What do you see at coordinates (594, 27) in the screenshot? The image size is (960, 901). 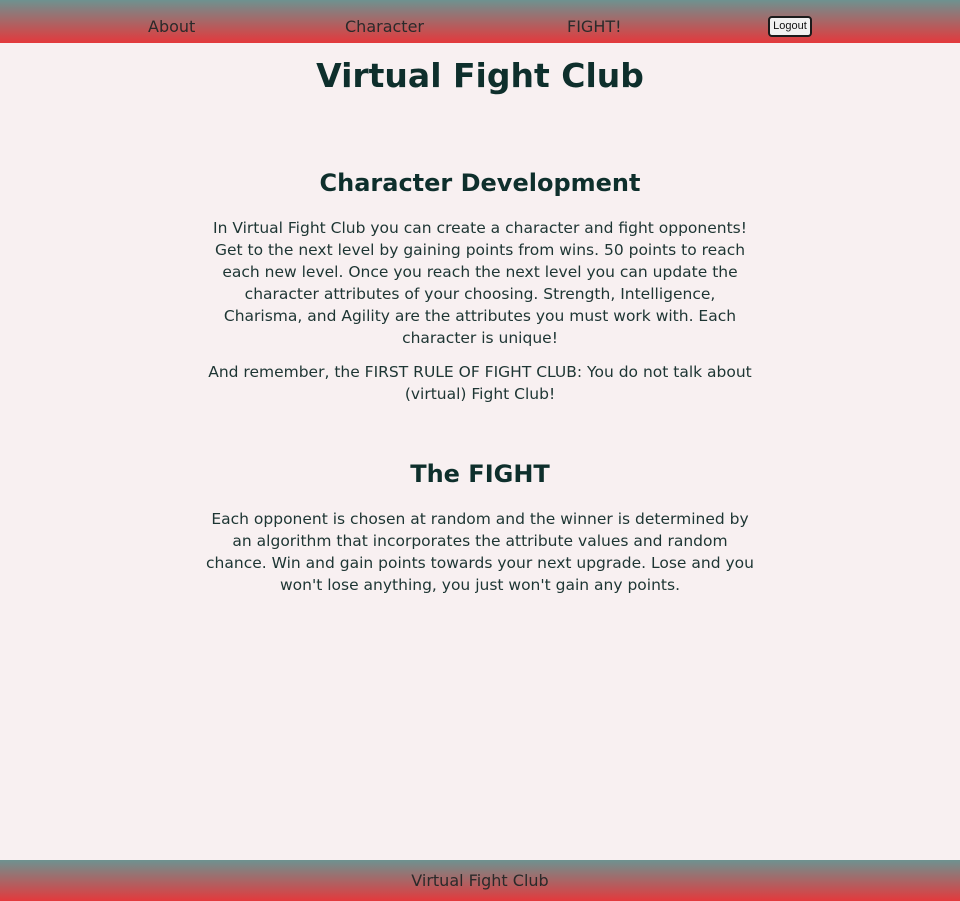 I see `nav-link-fight: FIGHT!` at bounding box center [594, 27].